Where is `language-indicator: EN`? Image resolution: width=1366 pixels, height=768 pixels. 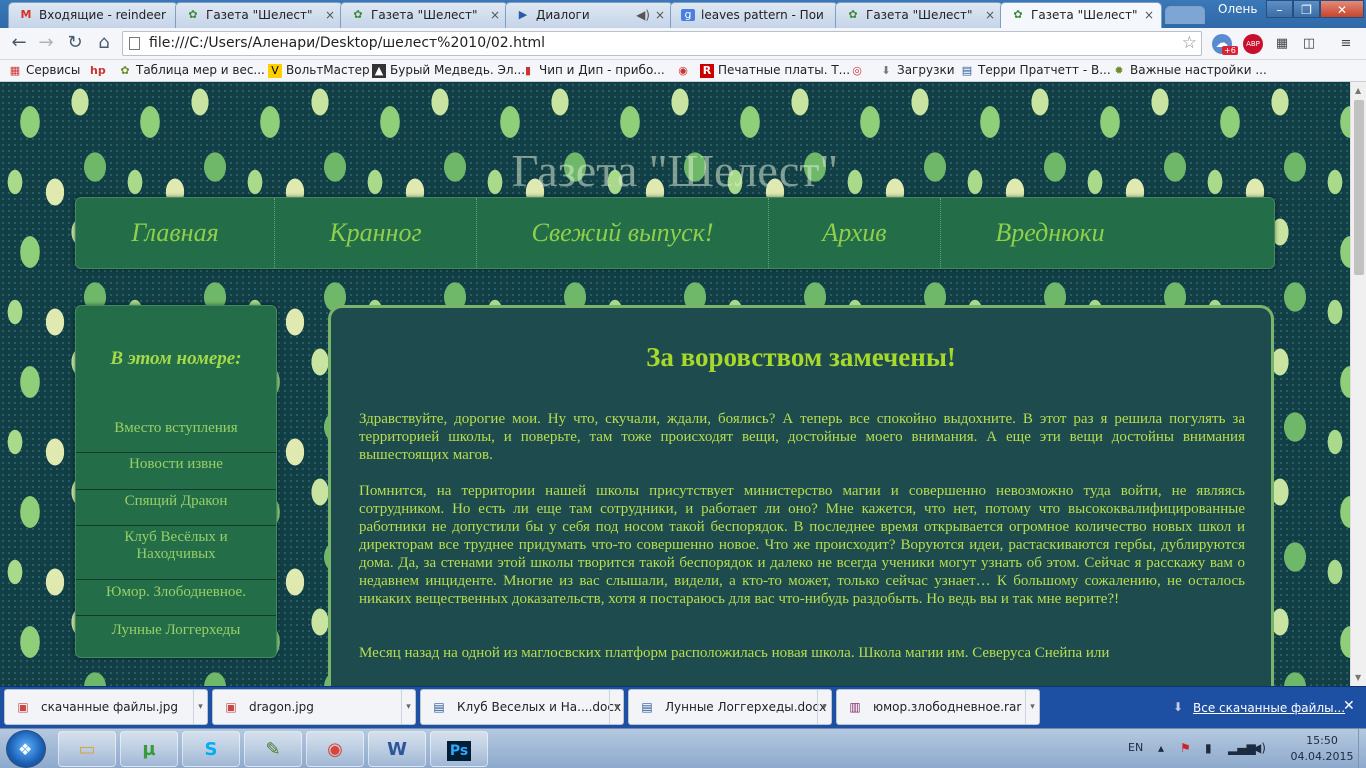
language-indicator: EN is located at coordinates (1135, 747).